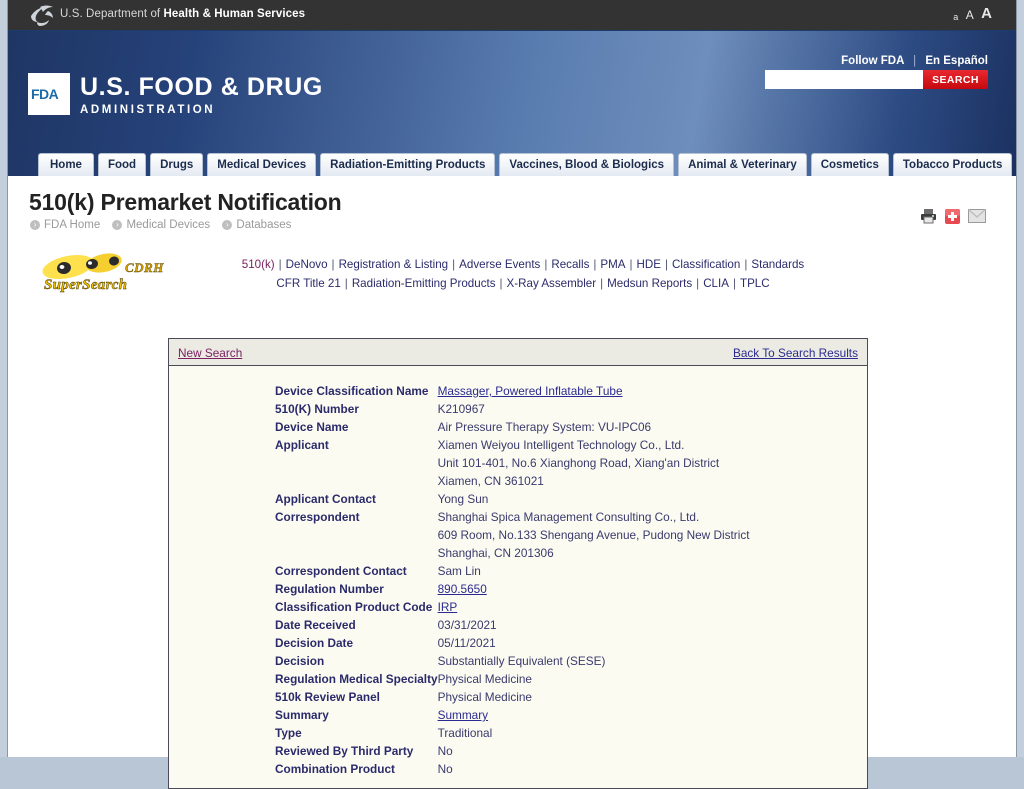 Image resolution: width=1024 pixels, height=789 pixels. What do you see at coordinates (986, 13) in the screenshot?
I see `font-size-large-button: A` at bounding box center [986, 13].